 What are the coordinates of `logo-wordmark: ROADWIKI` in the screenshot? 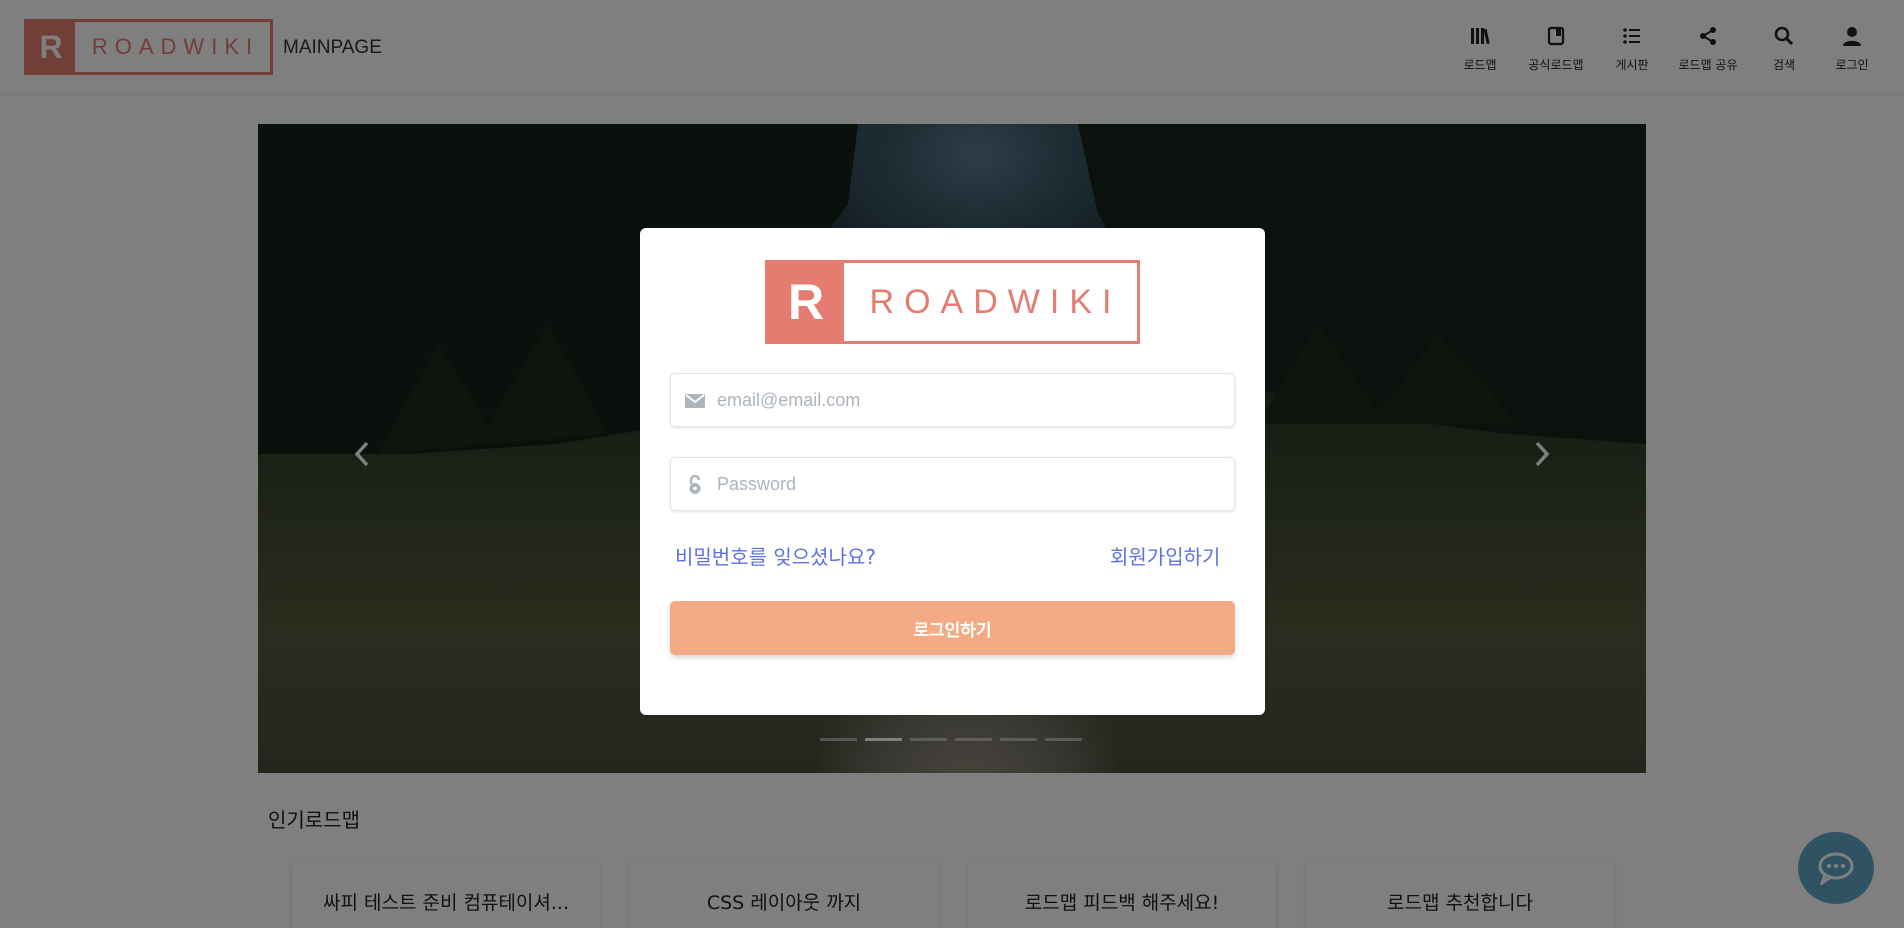 It's located at (995, 301).